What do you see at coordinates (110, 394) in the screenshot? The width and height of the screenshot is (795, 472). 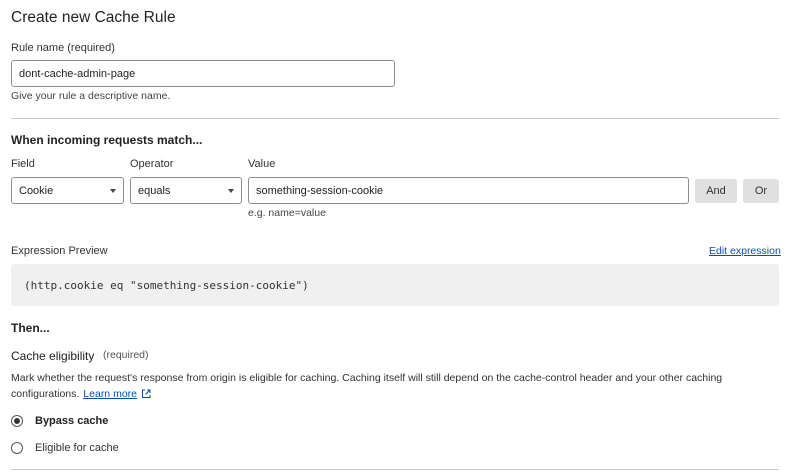 I see `learn-more-link: Learn more` at bounding box center [110, 394].